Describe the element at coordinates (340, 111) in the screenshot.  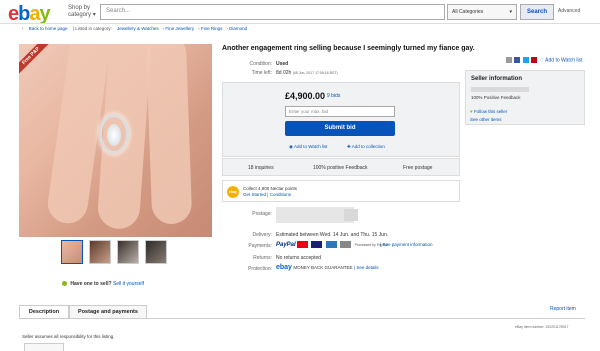
I see `max-bid-input: Enter your max. bid` at that location.